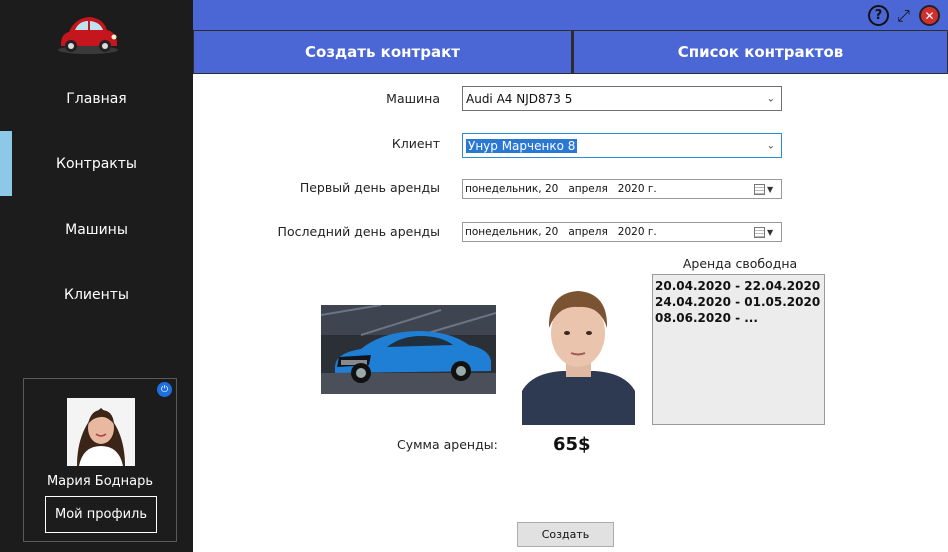 The width and height of the screenshot is (948, 552). I want to click on start-date-value: понедельник, 20 апреля 2020 г., so click(561, 189).